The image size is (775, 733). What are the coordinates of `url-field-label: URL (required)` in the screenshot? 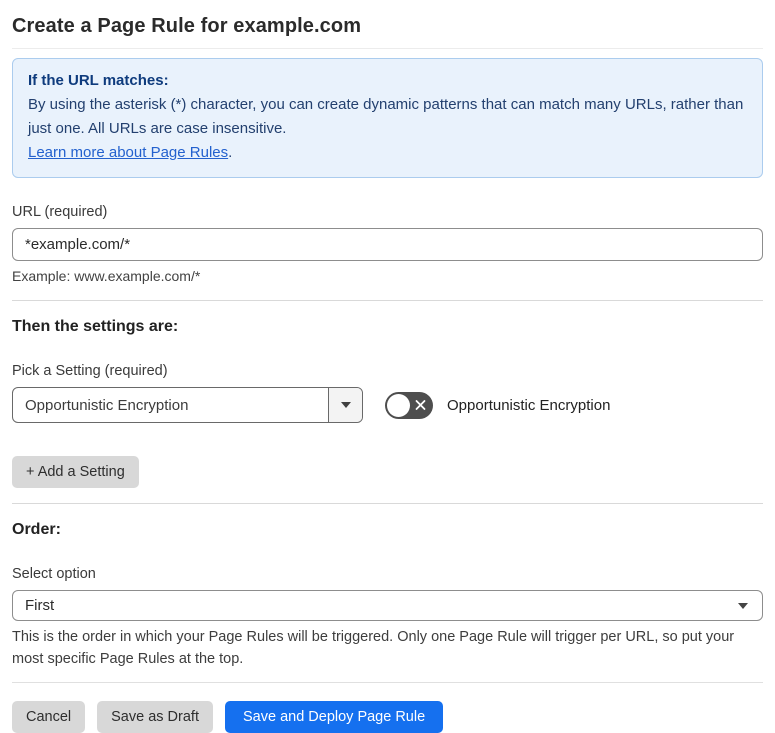 It's located at (60, 212).